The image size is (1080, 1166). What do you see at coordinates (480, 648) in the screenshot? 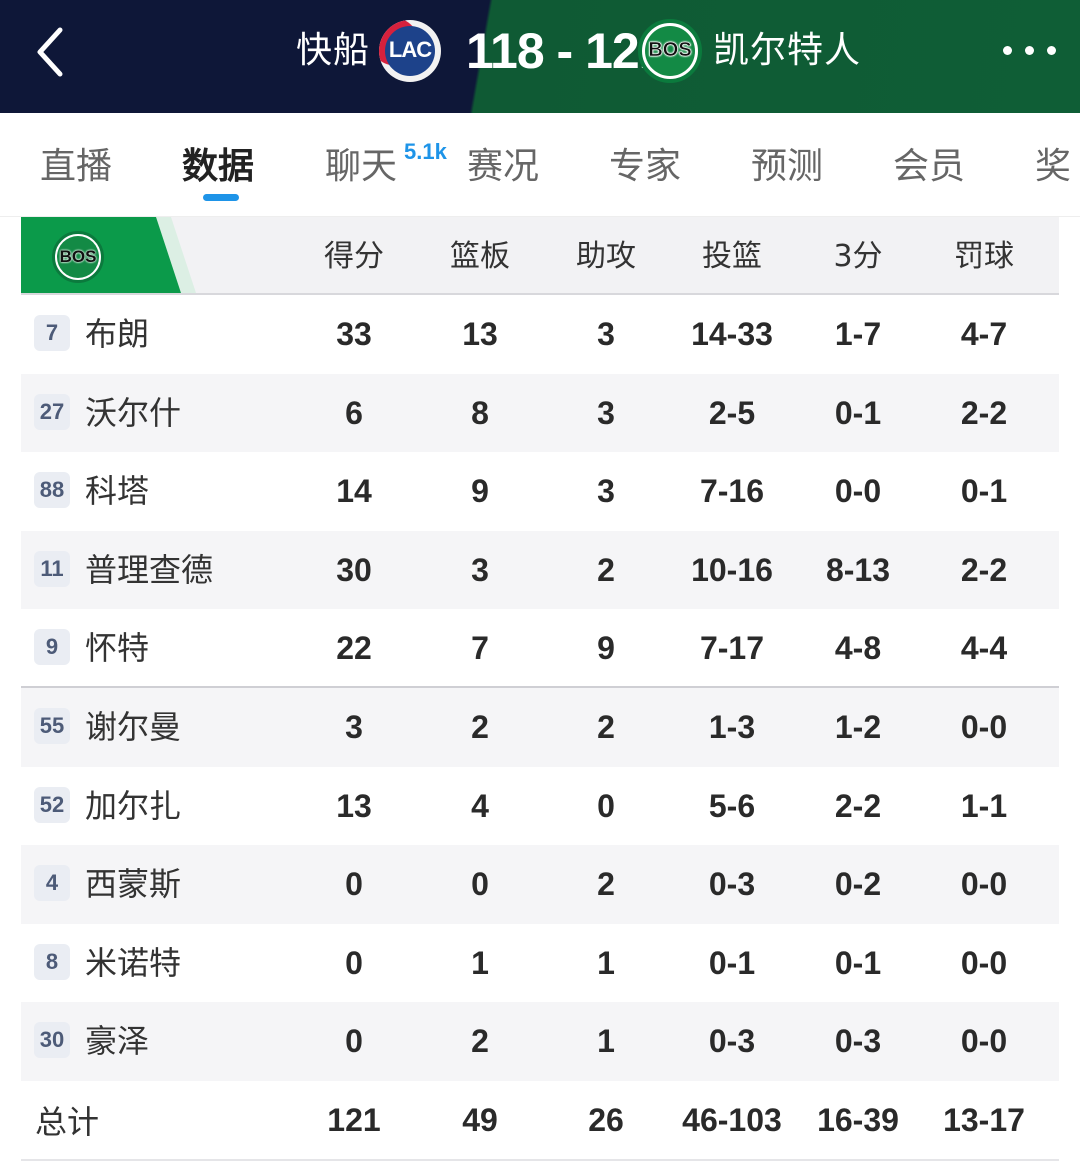
I see `player-stat-rebounds: 7` at bounding box center [480, 648].